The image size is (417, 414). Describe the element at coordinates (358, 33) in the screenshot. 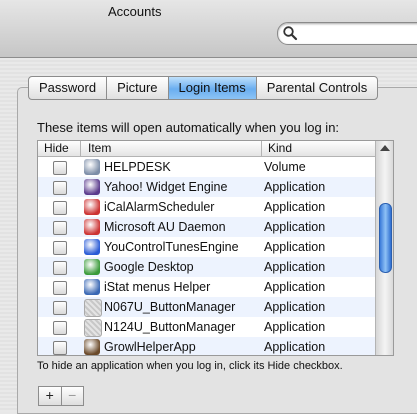

I see `search-input` at that location.